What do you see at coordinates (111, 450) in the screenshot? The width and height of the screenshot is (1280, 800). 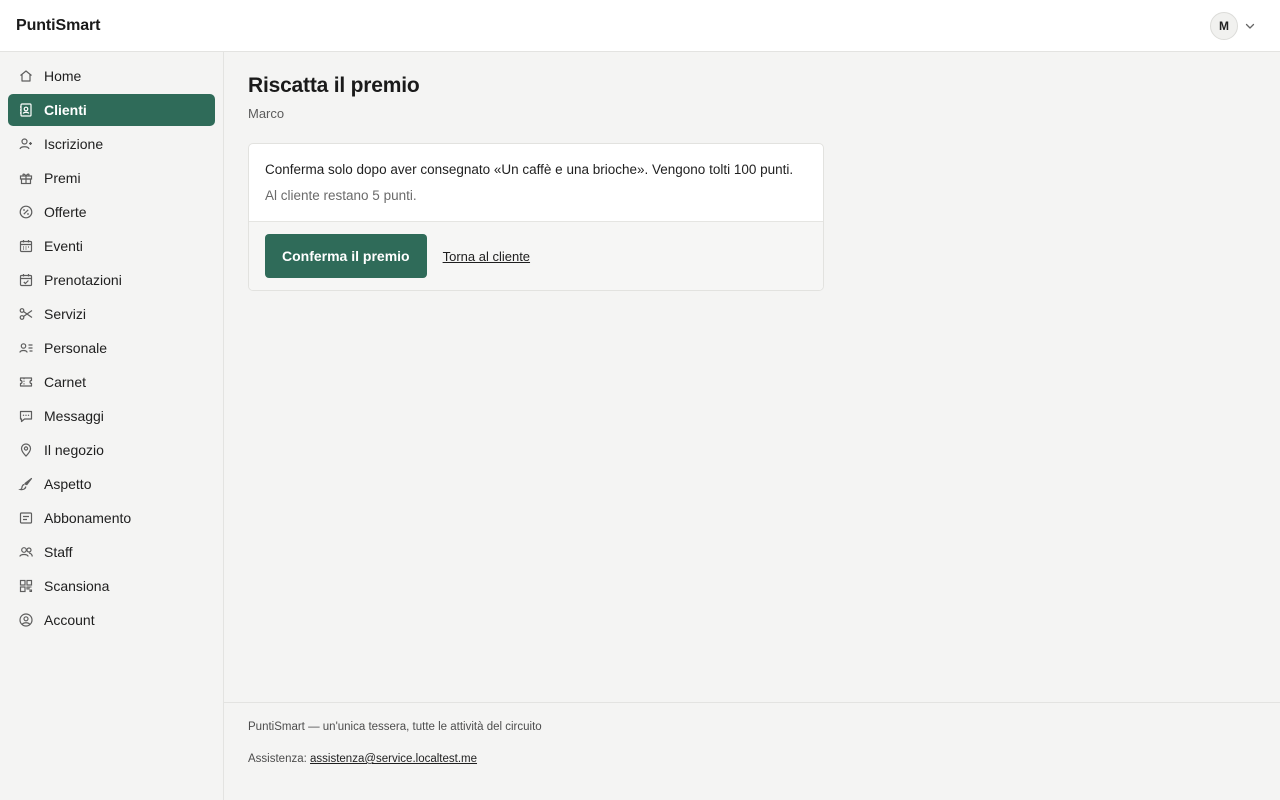 I see `sidebar-item-il-negozio: Il negozio` at bounding box center [111, 450].